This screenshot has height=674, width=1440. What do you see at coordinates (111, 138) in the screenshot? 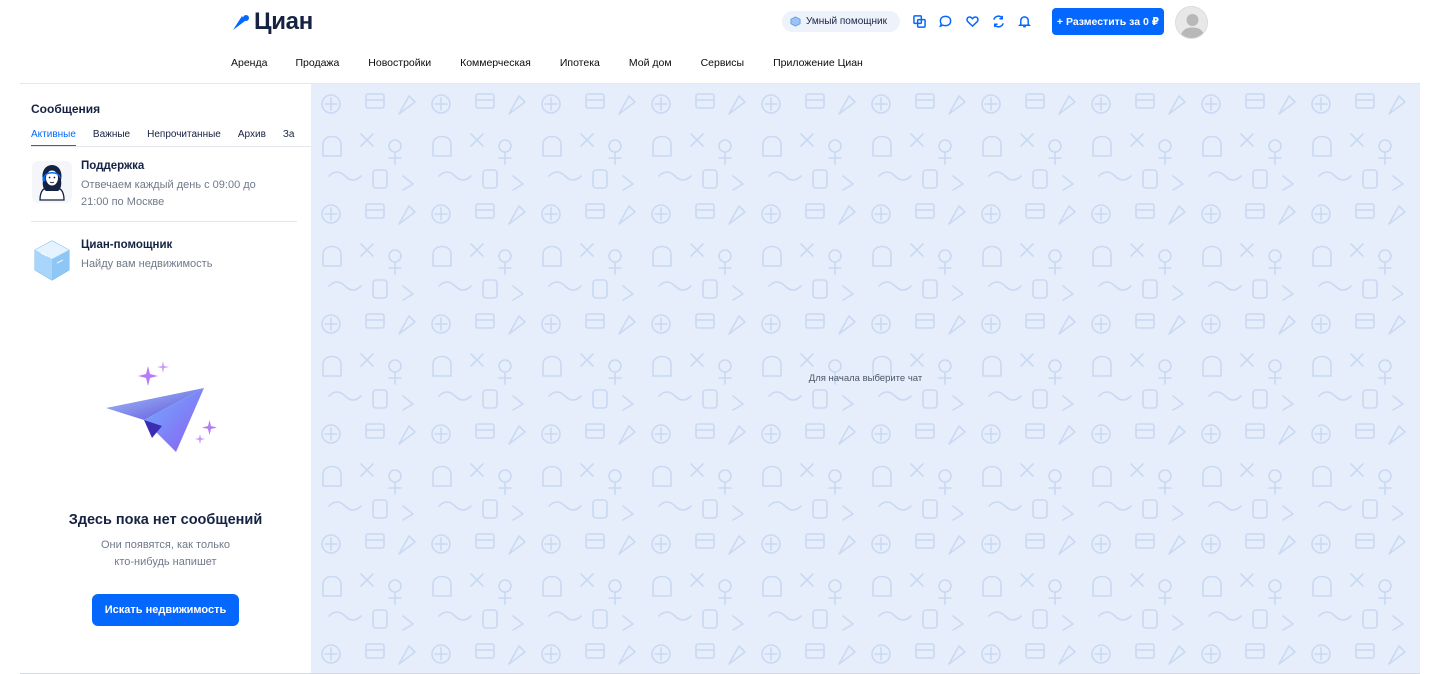
I see `tab-important: Важные` at bounding box center [111, 138].